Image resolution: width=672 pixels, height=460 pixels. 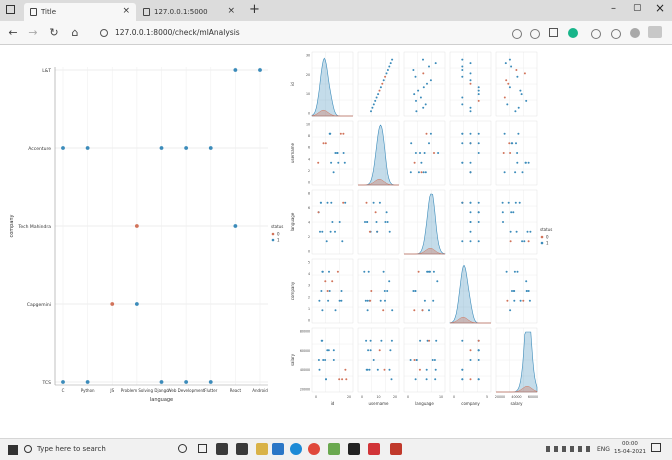 What do you see at coordinates (254, 9) in the screenshot?
I see `new-tab-button: +` at bounding box center [254, 9].